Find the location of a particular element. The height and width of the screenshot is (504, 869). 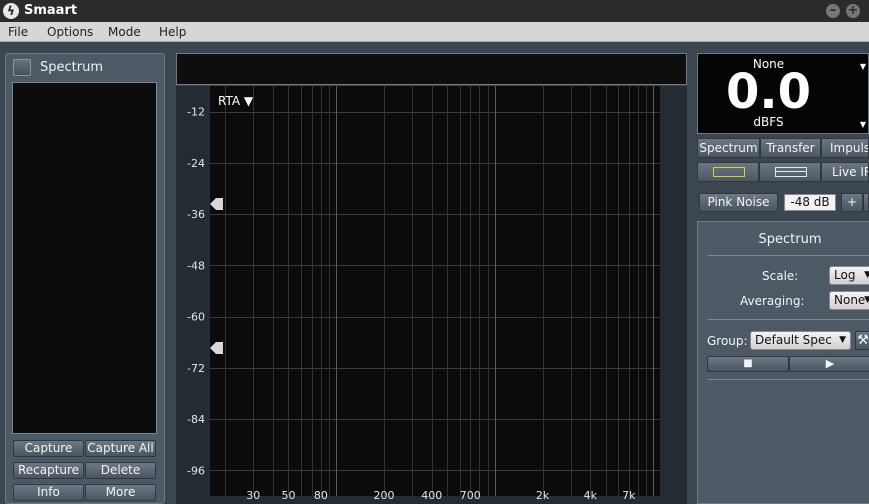

group-value: Default Spec is located at coordinates (793, 340).